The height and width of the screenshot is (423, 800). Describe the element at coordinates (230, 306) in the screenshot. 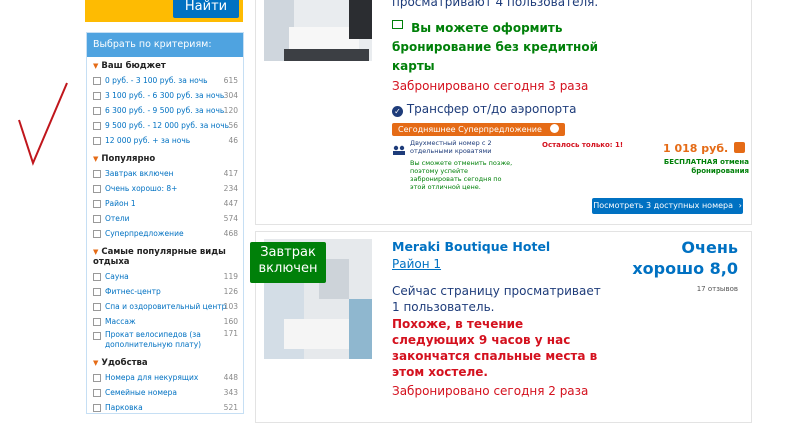

I see `filter-option-count: 103` at that location.